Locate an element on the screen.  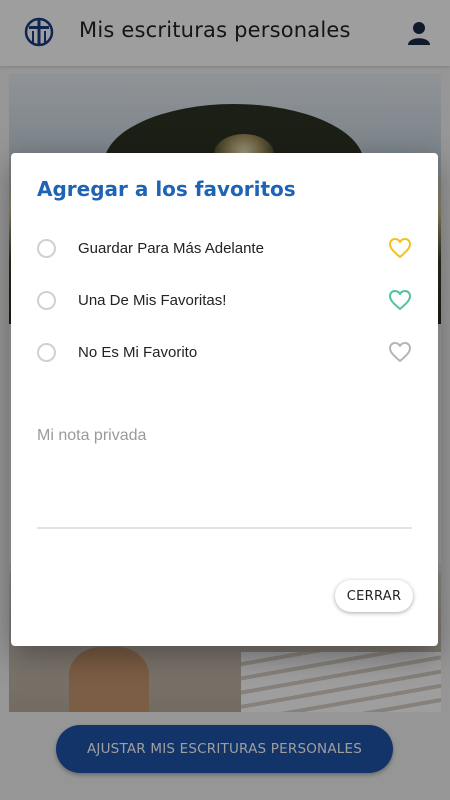
favorite-option-save-later: Guardar Para Más Adelante is located at coordinates (224, 250).